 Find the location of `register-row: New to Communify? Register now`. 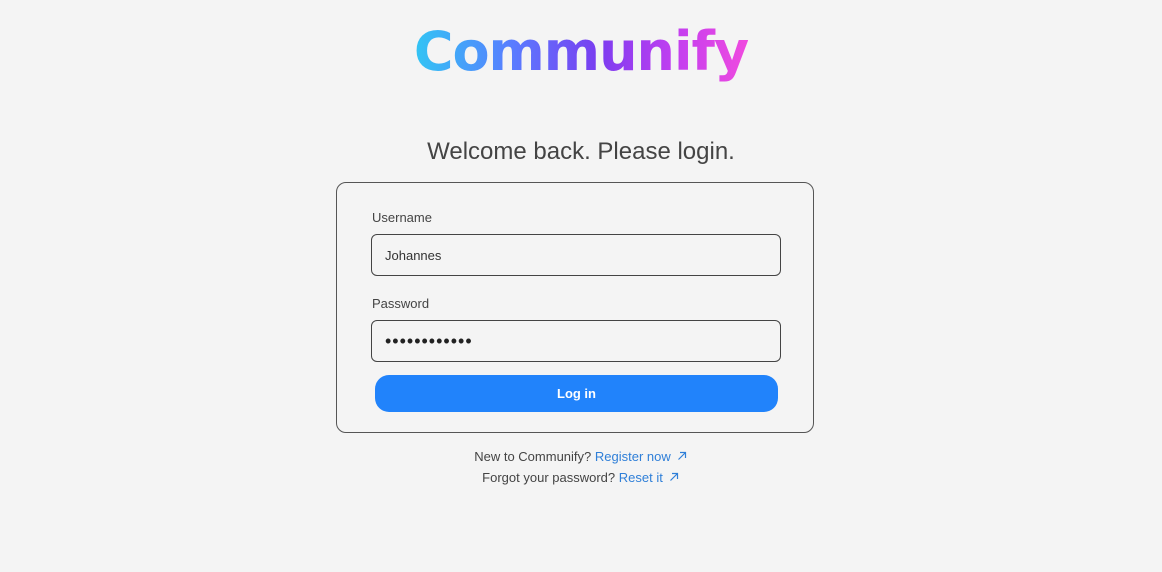

register-row: New to Communify? Register now is located at coordinates (581, 456).